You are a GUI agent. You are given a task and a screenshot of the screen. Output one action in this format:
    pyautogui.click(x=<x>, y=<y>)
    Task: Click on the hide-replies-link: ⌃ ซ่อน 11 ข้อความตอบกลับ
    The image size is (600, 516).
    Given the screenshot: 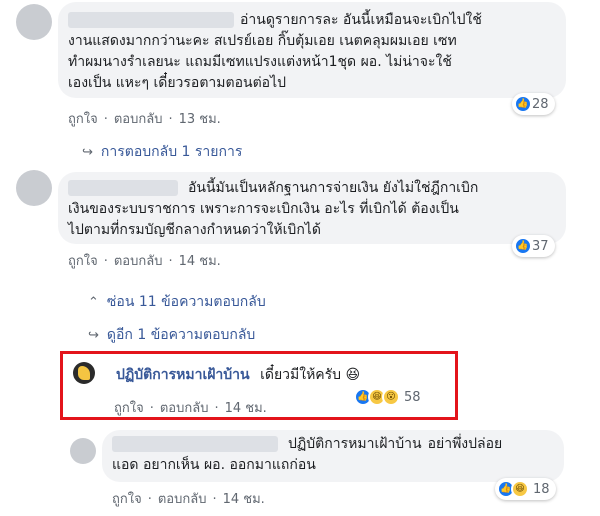 What is the action you would take?
    pyautogui.click(x=177, y=302)
    